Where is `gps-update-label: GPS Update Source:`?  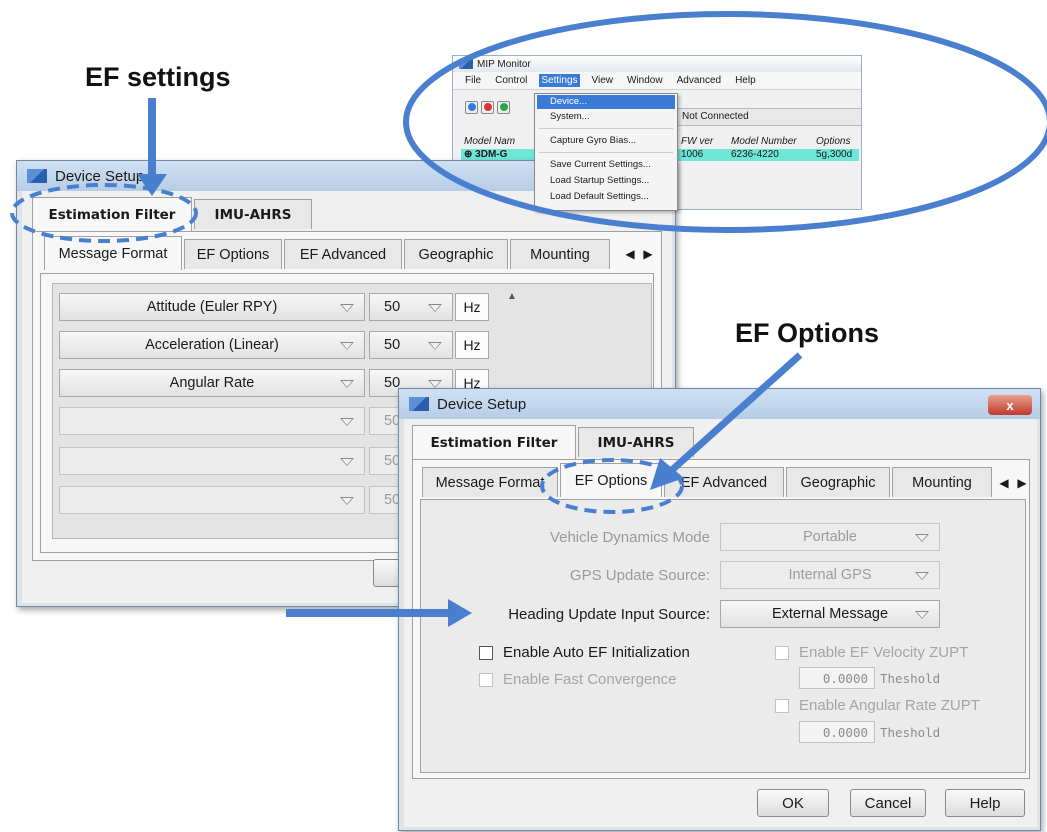
gps-update-label: GPS Update Source: is located at coordinates (639, 575).